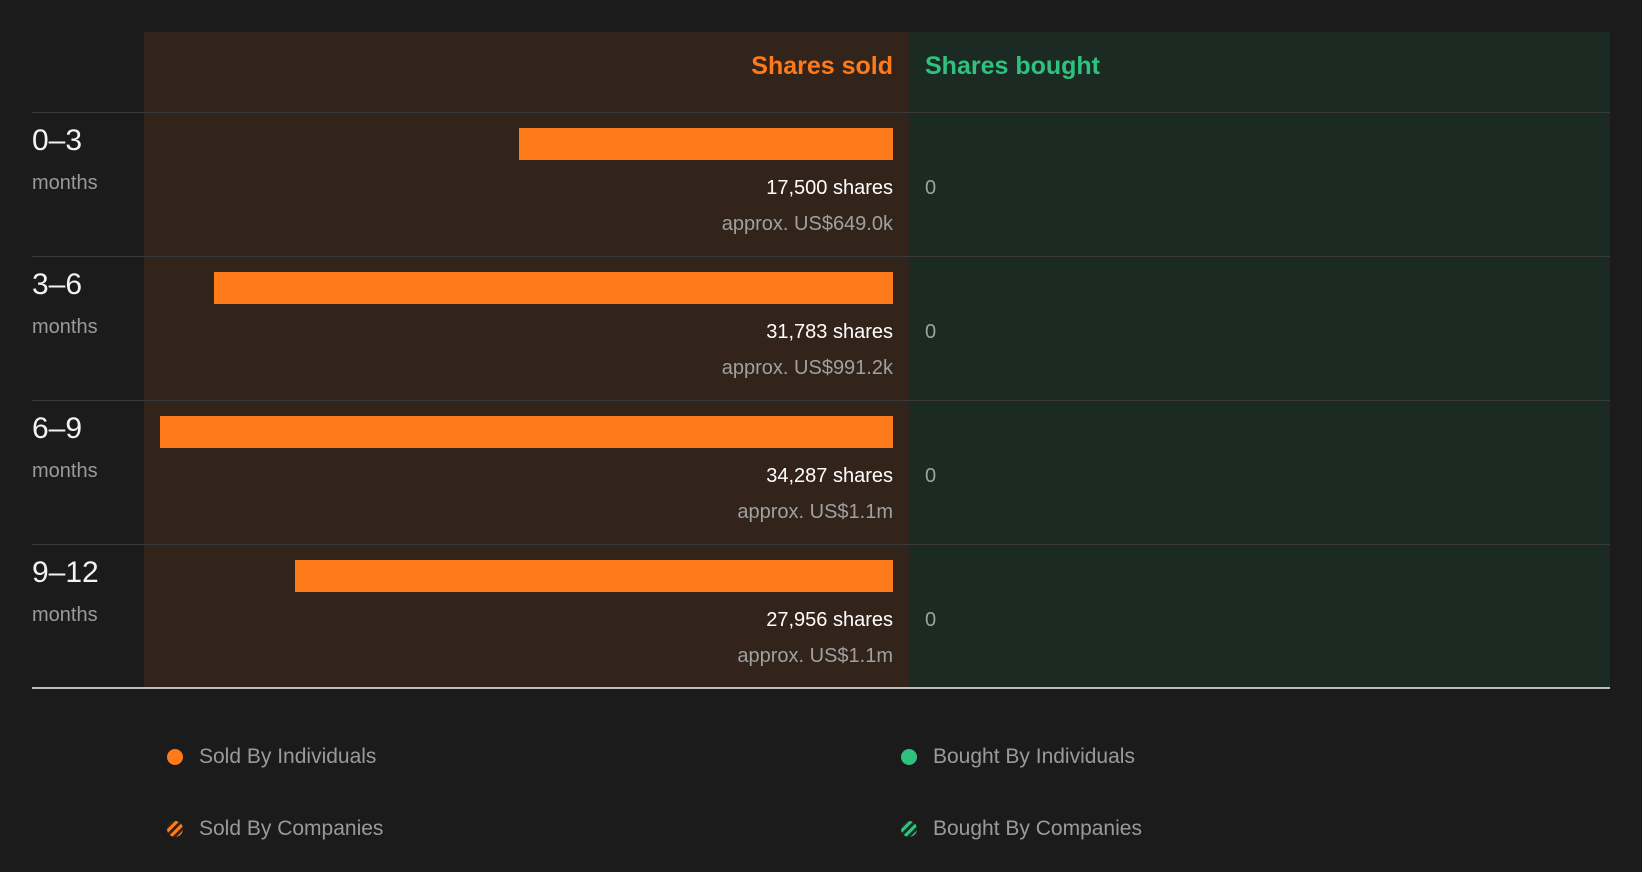 The width and height of the screenshot is (1642, 872). What do you see at coordinates (829, 620) in the screenshot?
I see `shares-sold-count: 27,956 shares` at bounding box center [829, 620].